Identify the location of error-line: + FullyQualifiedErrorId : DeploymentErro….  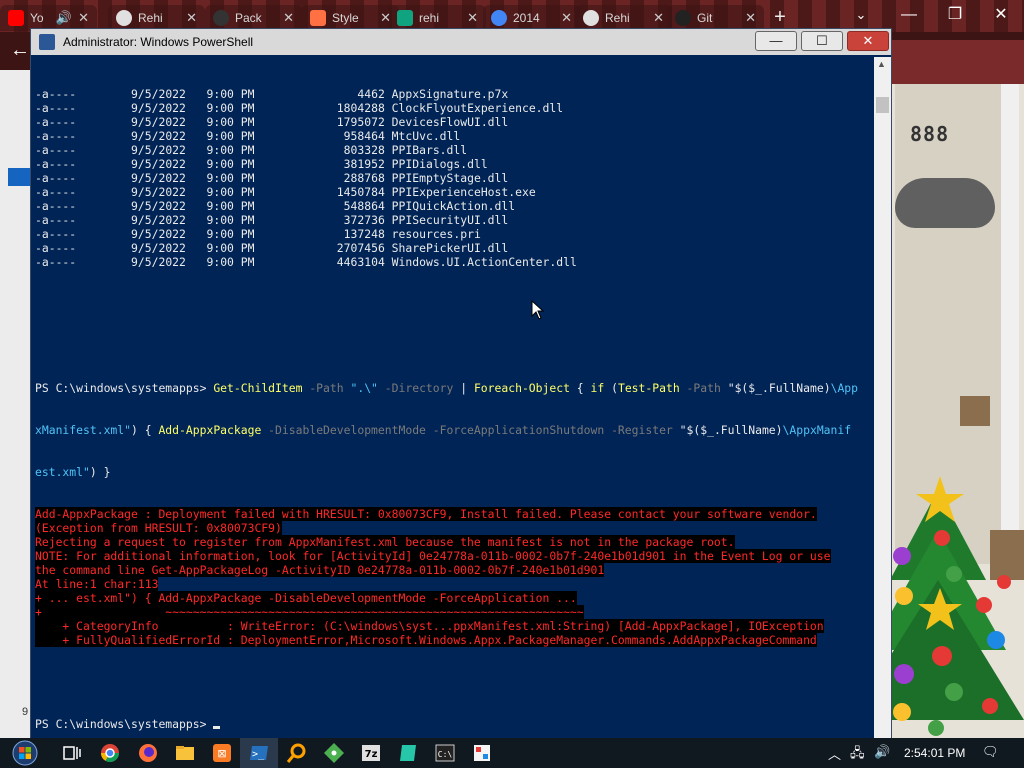
(454, 640).